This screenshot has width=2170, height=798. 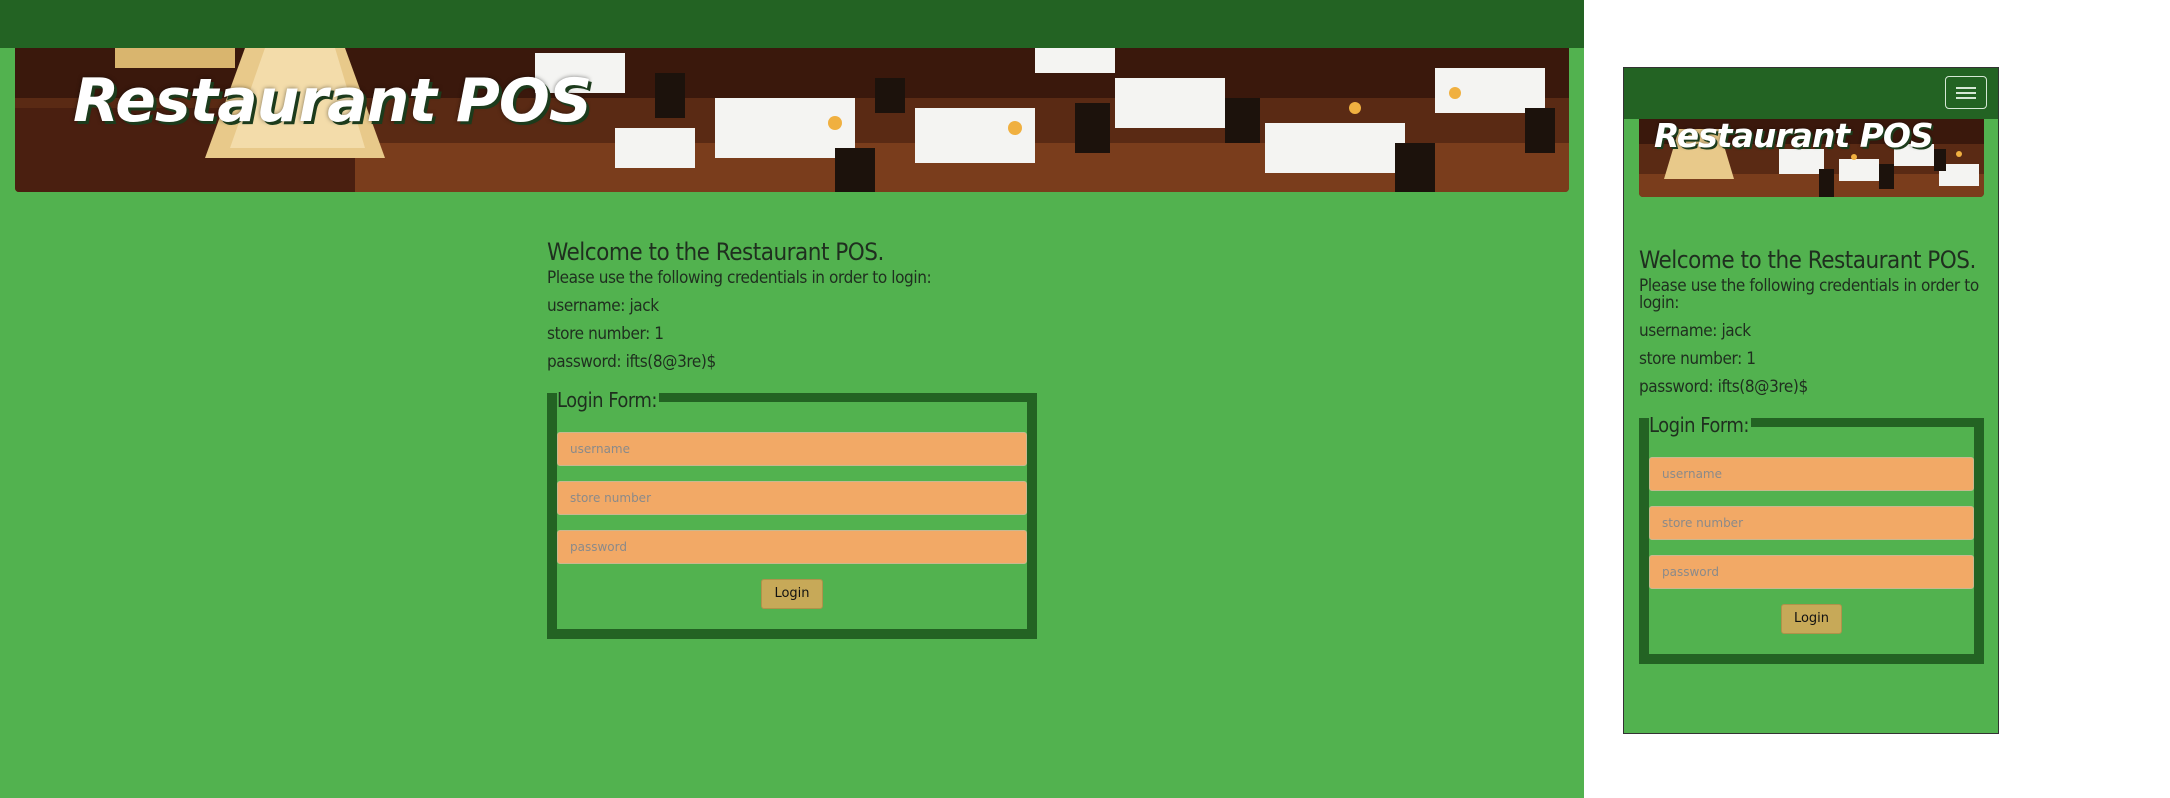 What do you see at coordinates (792, 120) in the screenshot?
I see `header-banner: Restaurant POS` at bounding box center [792, 120].